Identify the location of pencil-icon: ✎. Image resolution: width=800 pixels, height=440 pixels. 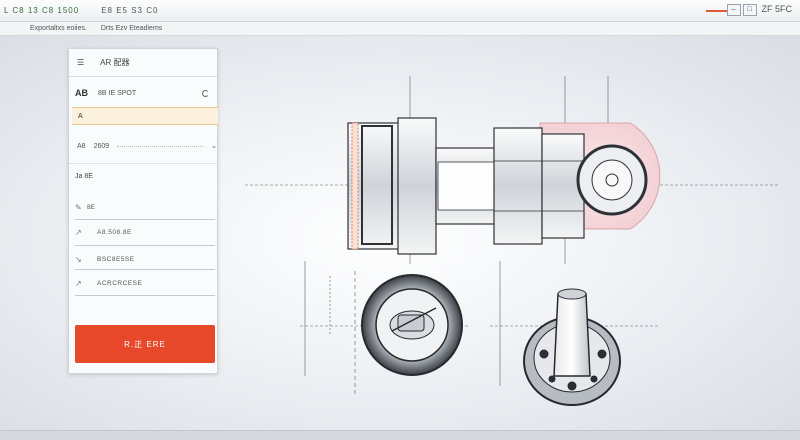
(78, 207).